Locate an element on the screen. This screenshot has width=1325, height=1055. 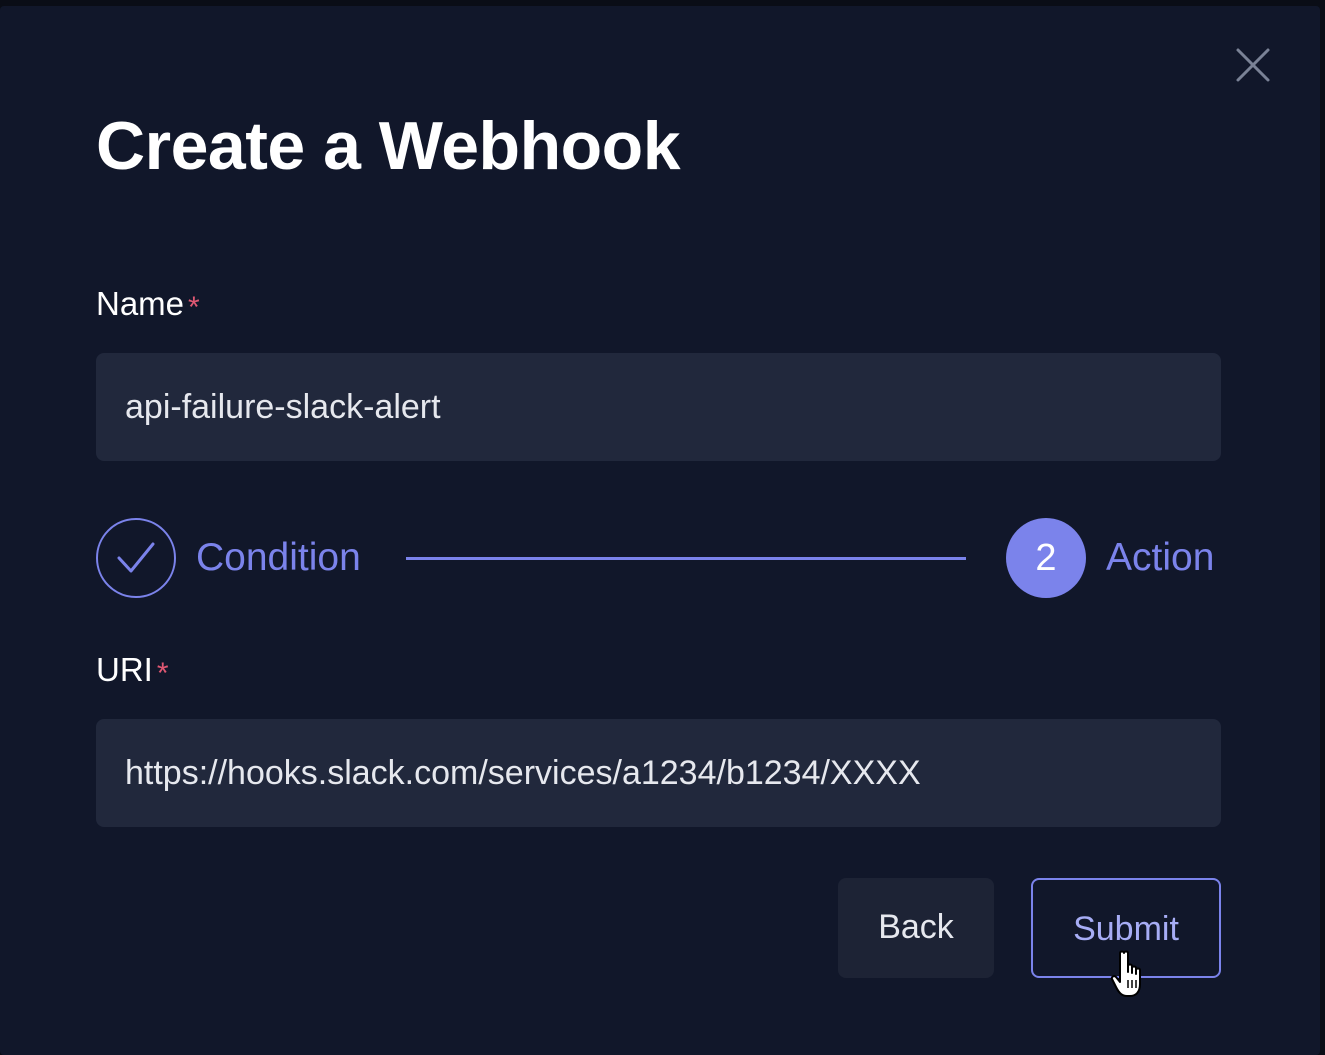
close-icon is located at coordinates (1253, 65).